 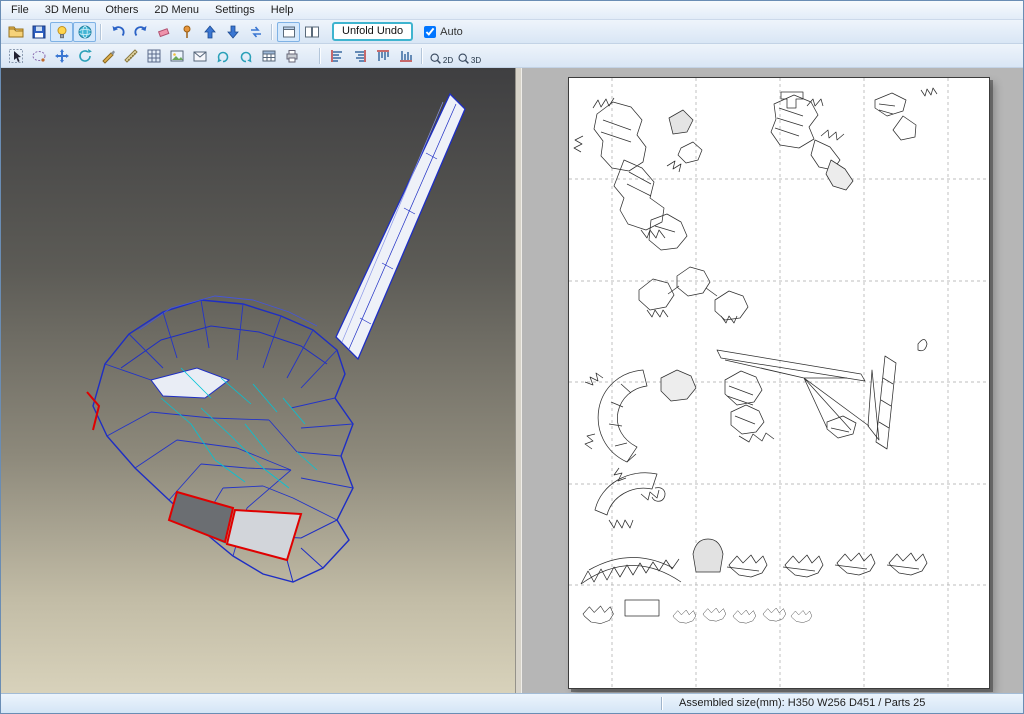 I want to click on arrow-down-icon, so click(x=232, y=32).